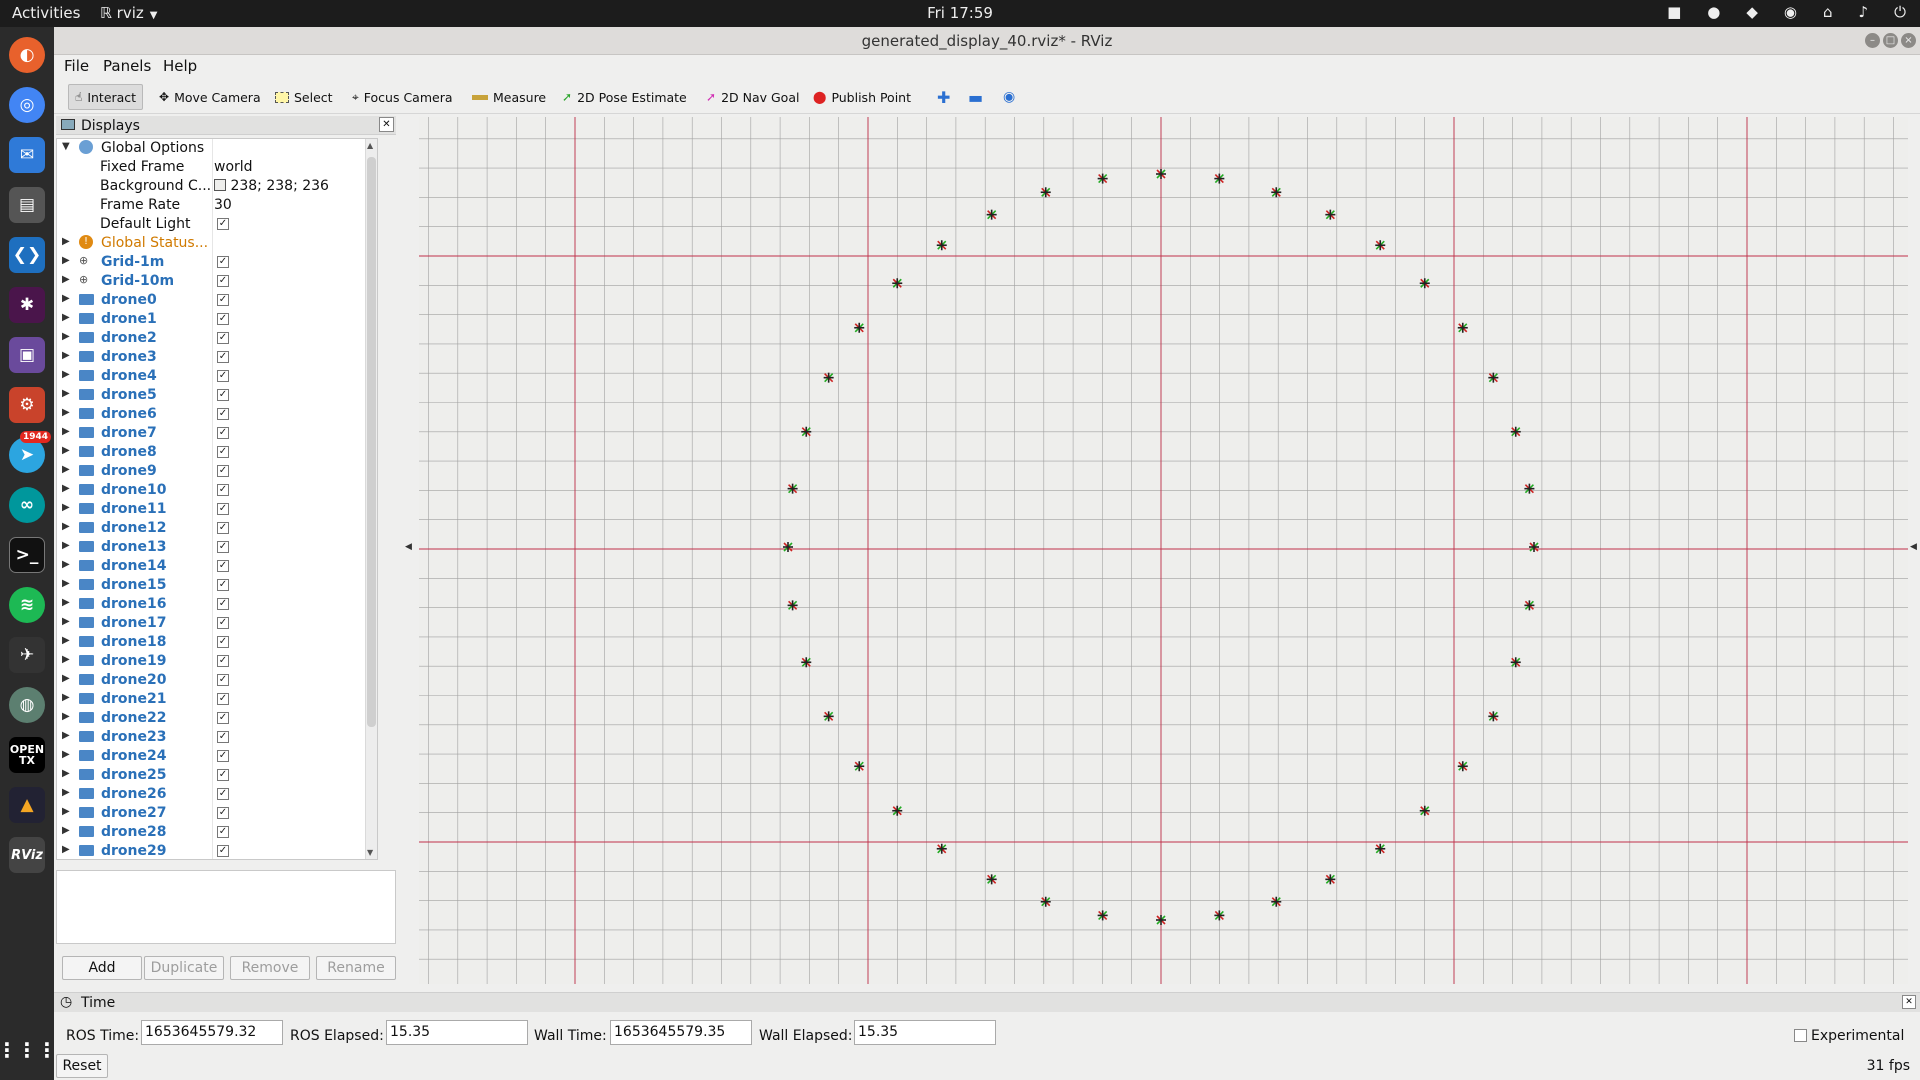 The image size is (1920, 1080). Describe the element at coordinates (270, 968) in the screenshot. I see `remove-button: Remove` at that location.